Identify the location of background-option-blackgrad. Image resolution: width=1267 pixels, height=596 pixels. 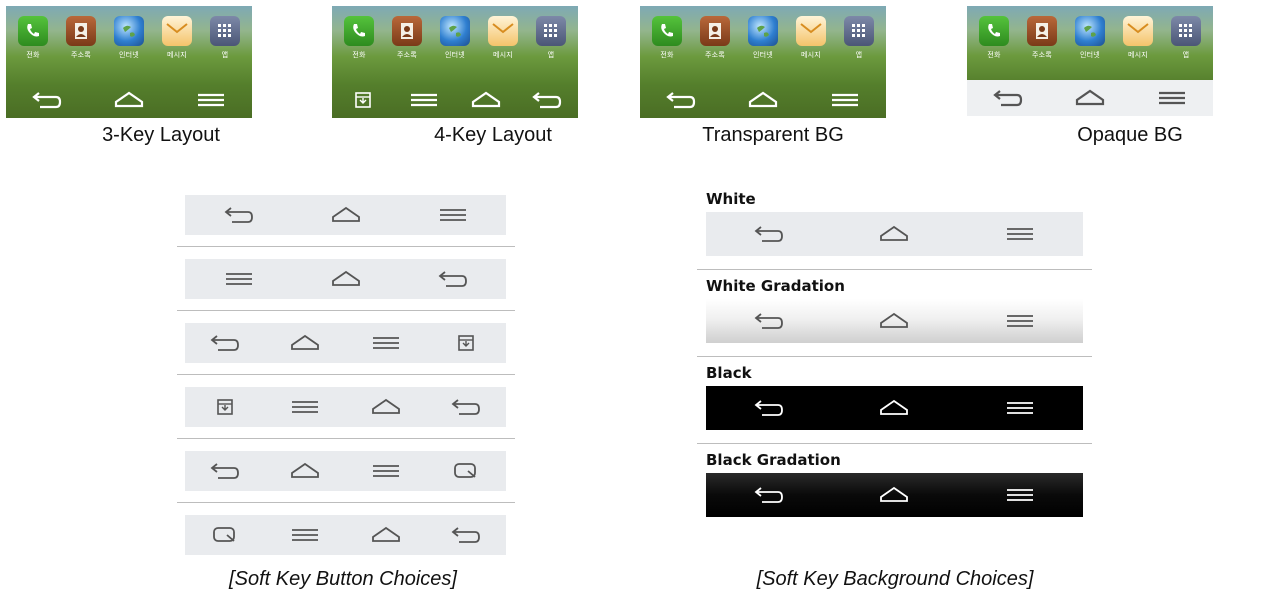
(894, 495).